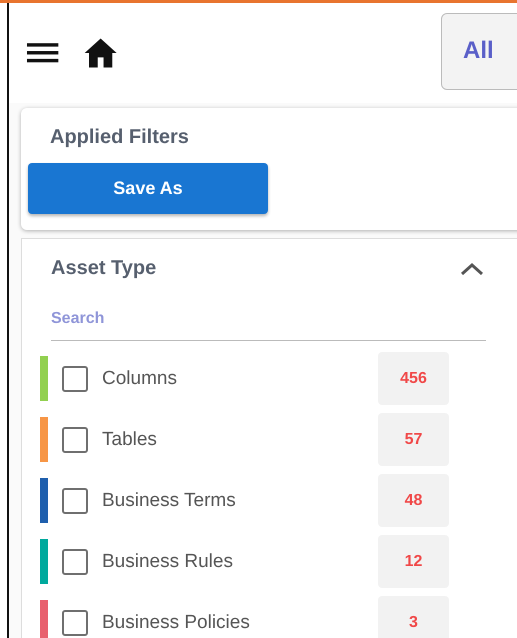 Image resolution: width=517 pixels, height=638 pixels. Describe the element at coordinates (169, 501) in the screenshot. I see `item-label: Business Terms` at that location.